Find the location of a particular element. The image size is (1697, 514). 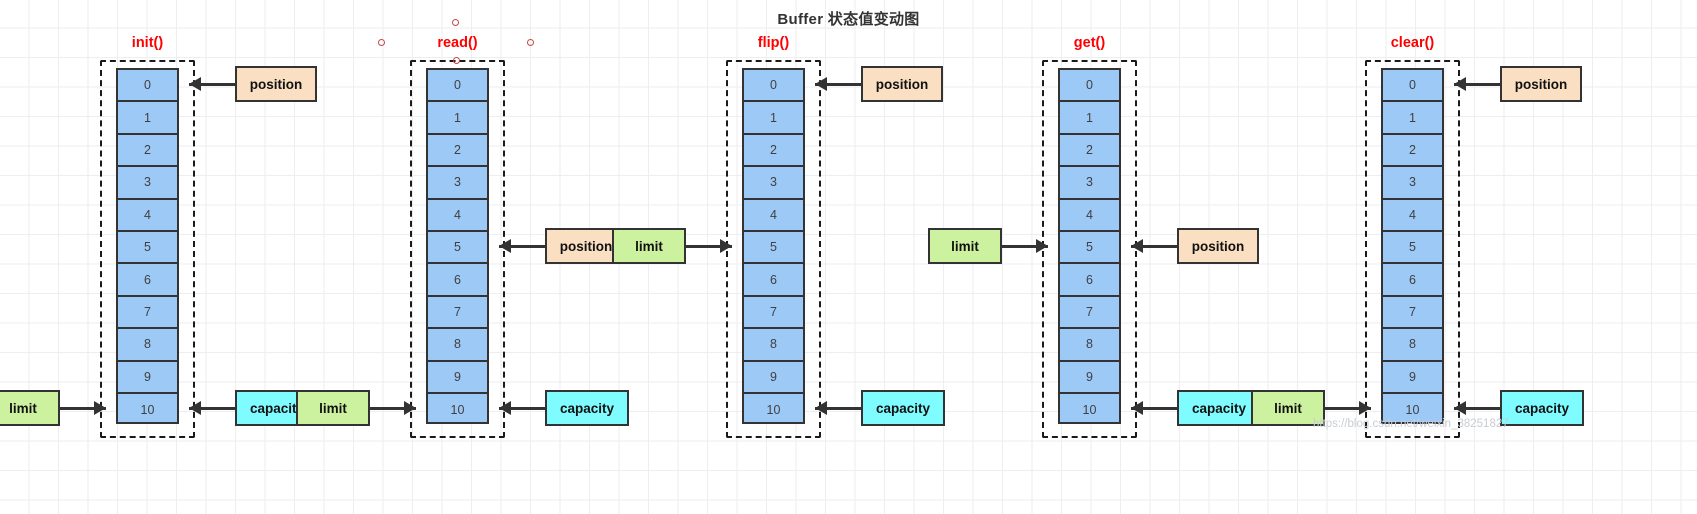

buffer-cells-init: 0 1 2 3 4 5 6 7 8 9 10 is located at coordinates (147, 246).